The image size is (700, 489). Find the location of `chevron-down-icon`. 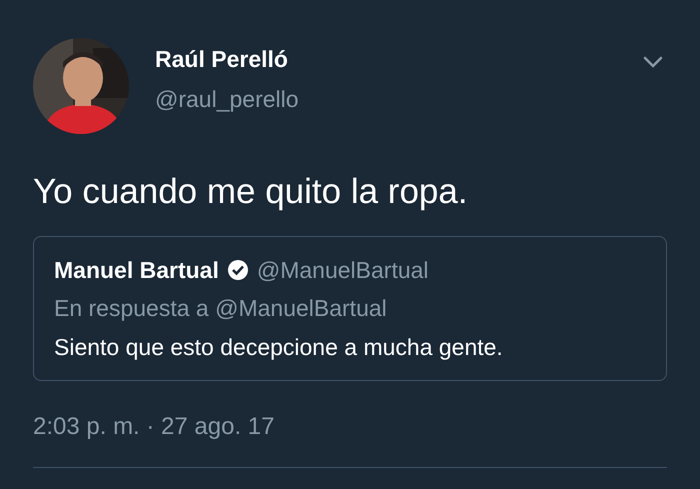

chevron-down-icon is located at coordinates (653, 62).